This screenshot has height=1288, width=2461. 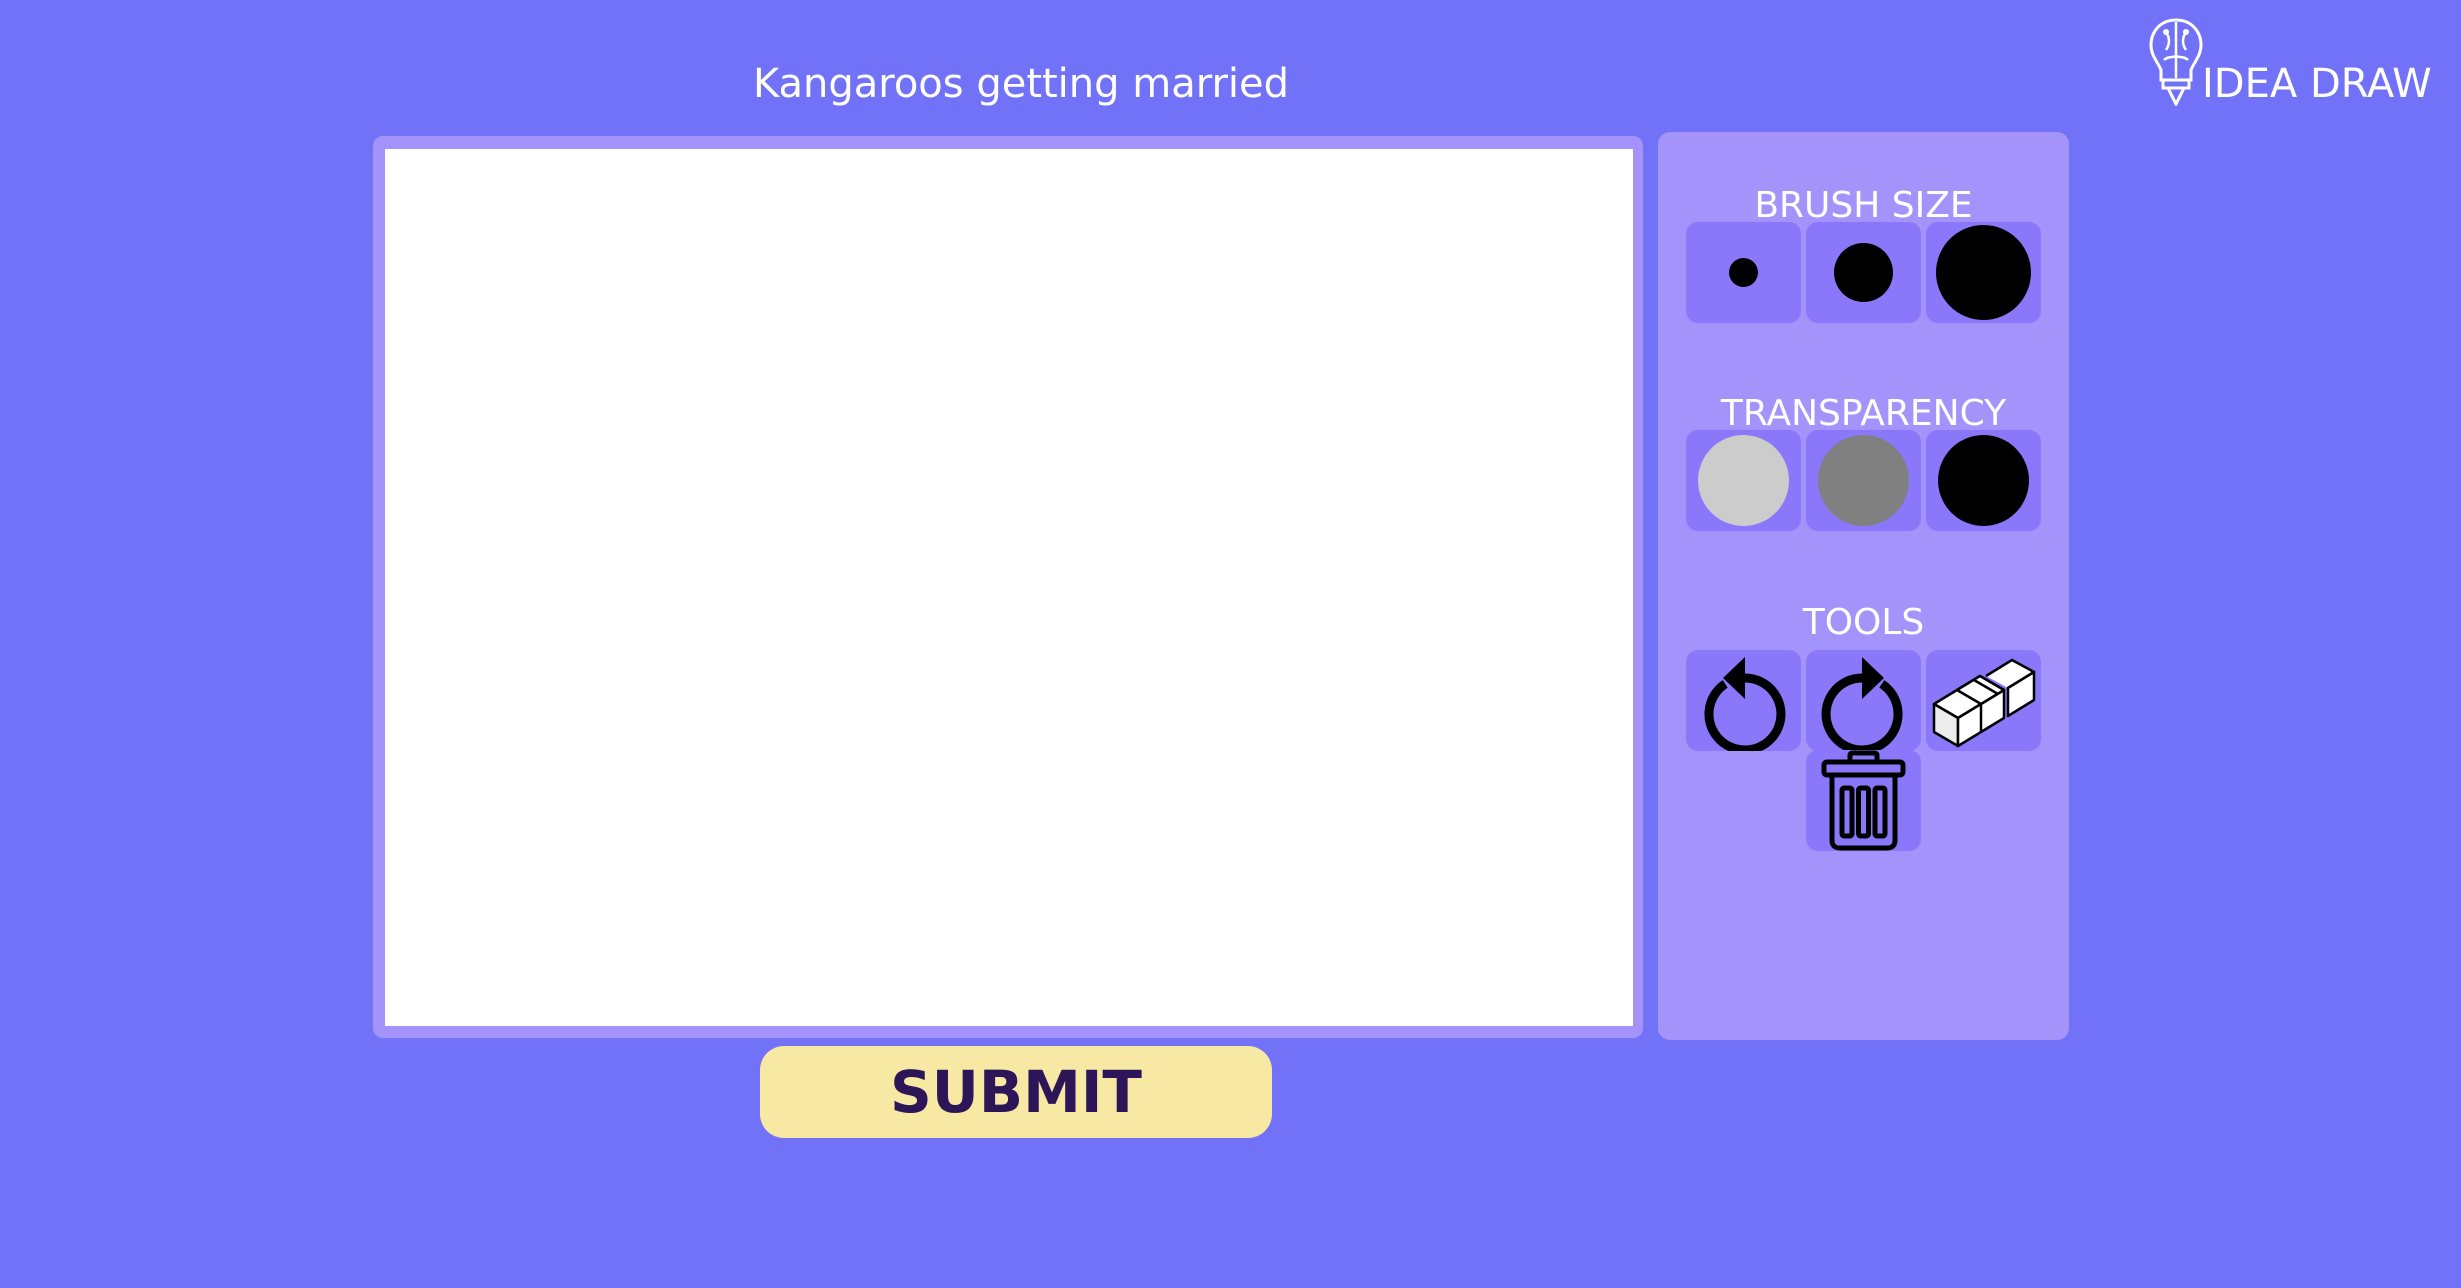 I want to click on clear-canvas-button, so click(x=1863, y=800).